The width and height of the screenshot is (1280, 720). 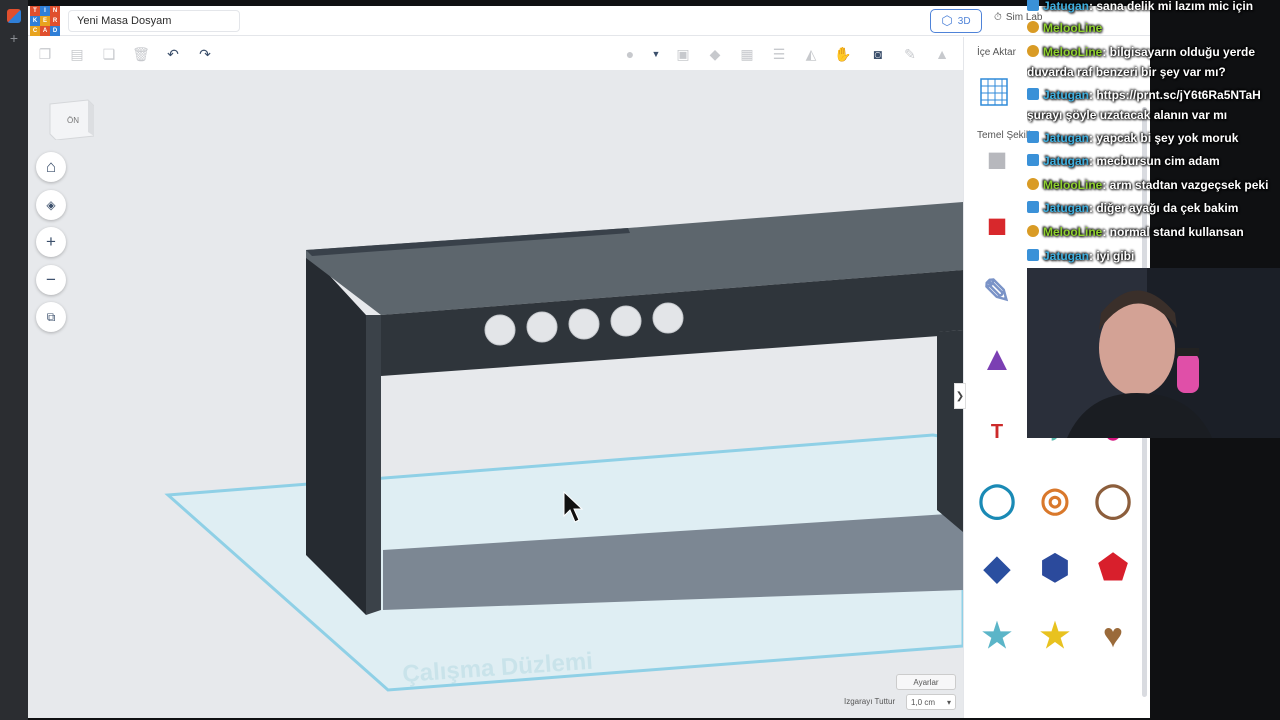 I want to click on home-view-button: ⌂, so click(x=51, y=167).